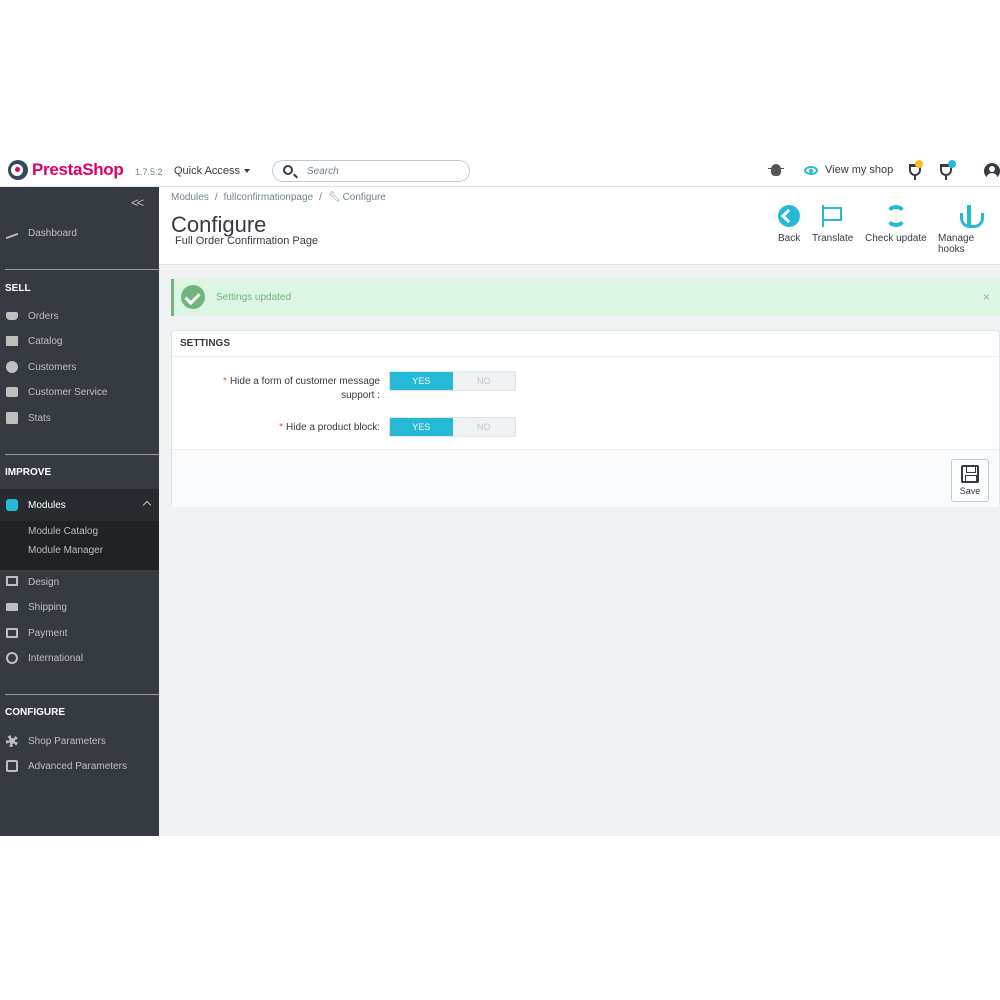  What do you see at coordinates (811, 170) in the screenshot?
I see `eye-icon` at bounding box center [811, 170].